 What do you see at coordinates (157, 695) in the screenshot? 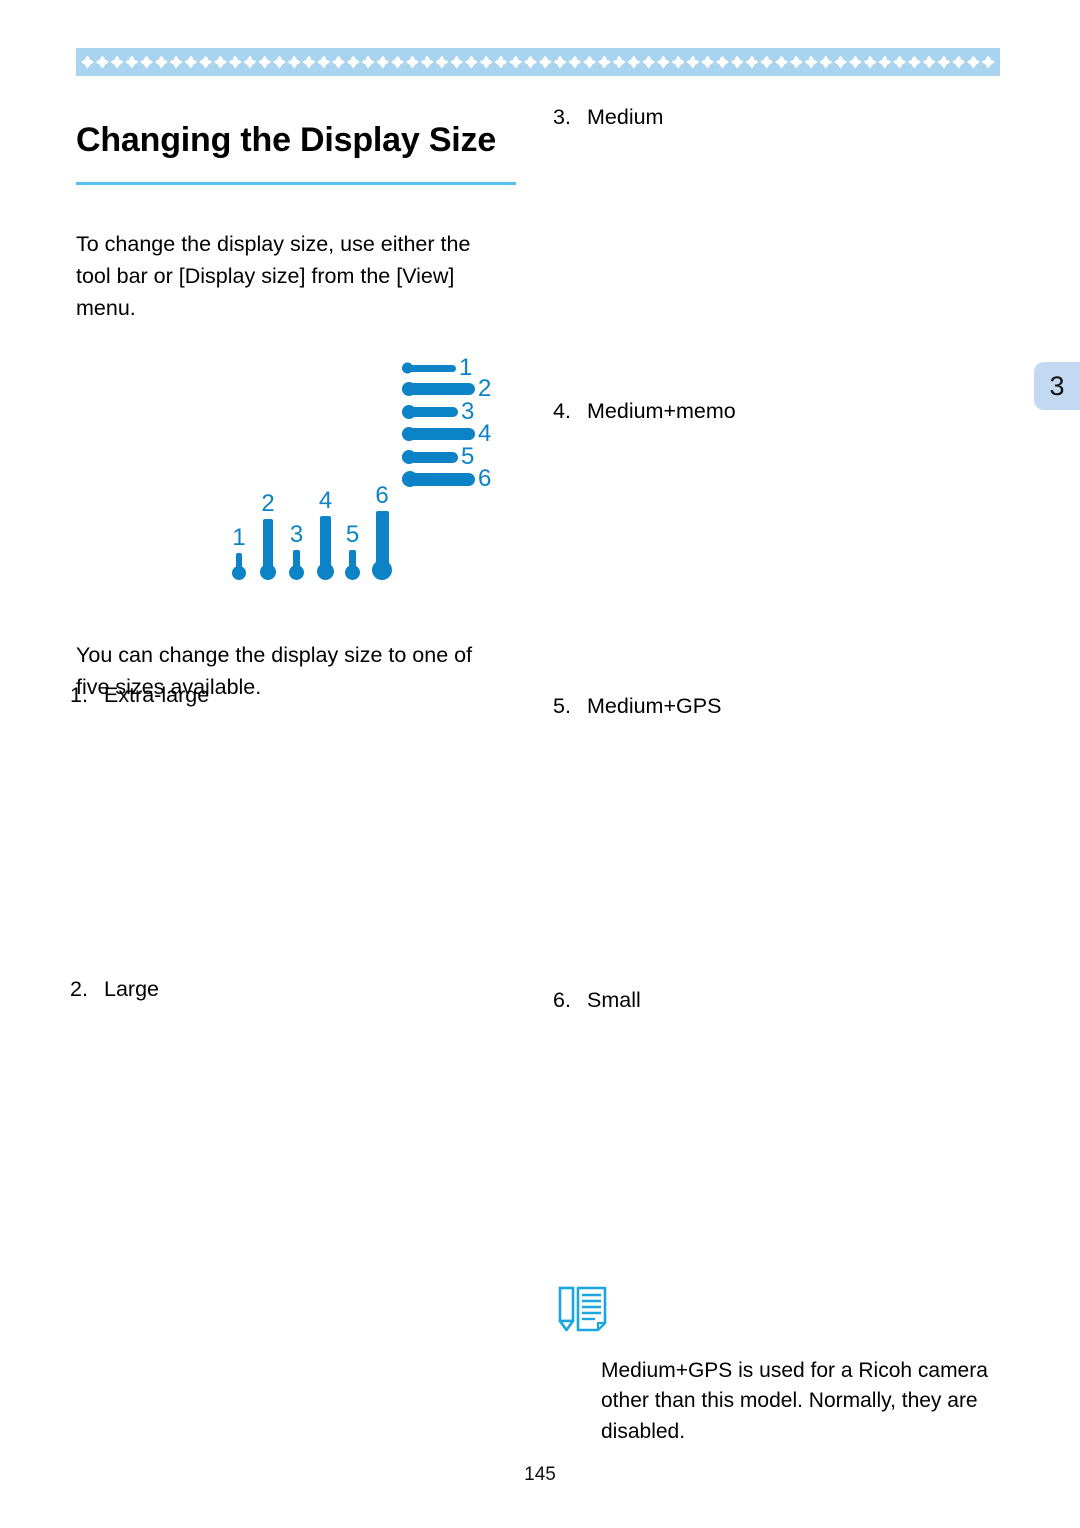
I see `size-item-label: Extra-large` at bounding box center [157, 695].